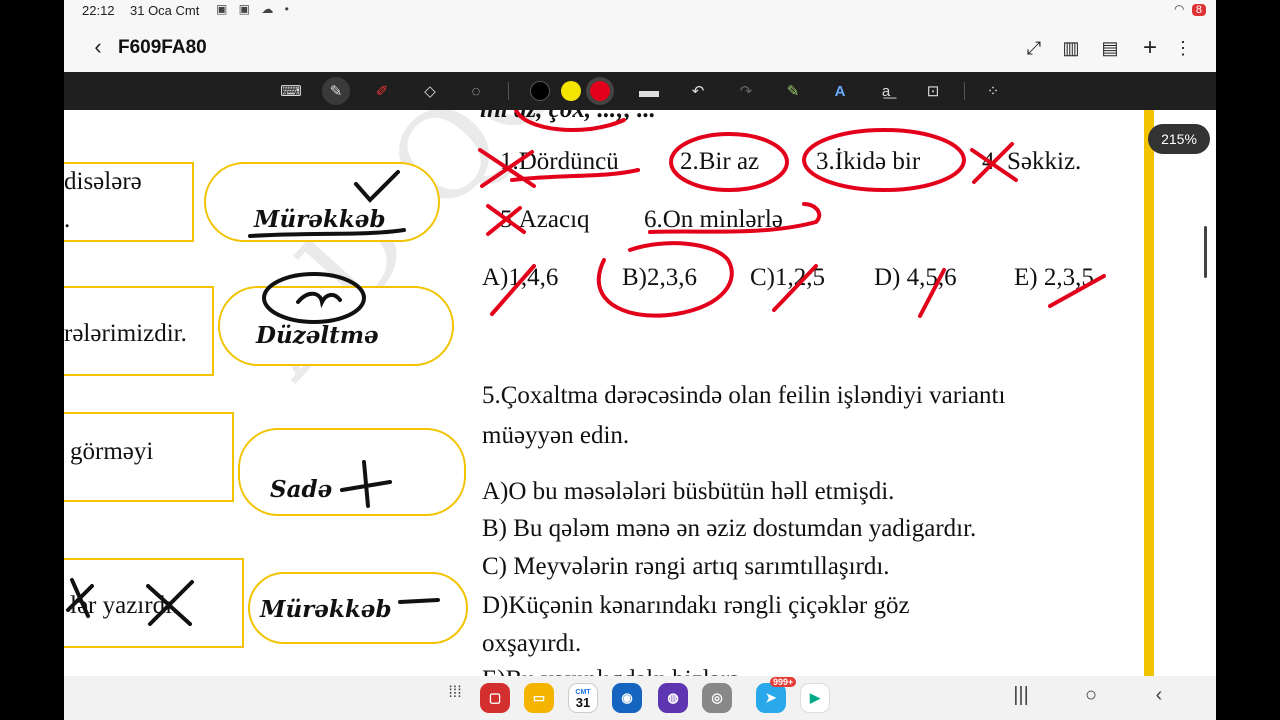 This screenshot has width=1280, height=720. What do you see at coordinates (382, 91) in the screenshot?
I see `highlighter-icon: ✐` at bounding box center [382, 91].